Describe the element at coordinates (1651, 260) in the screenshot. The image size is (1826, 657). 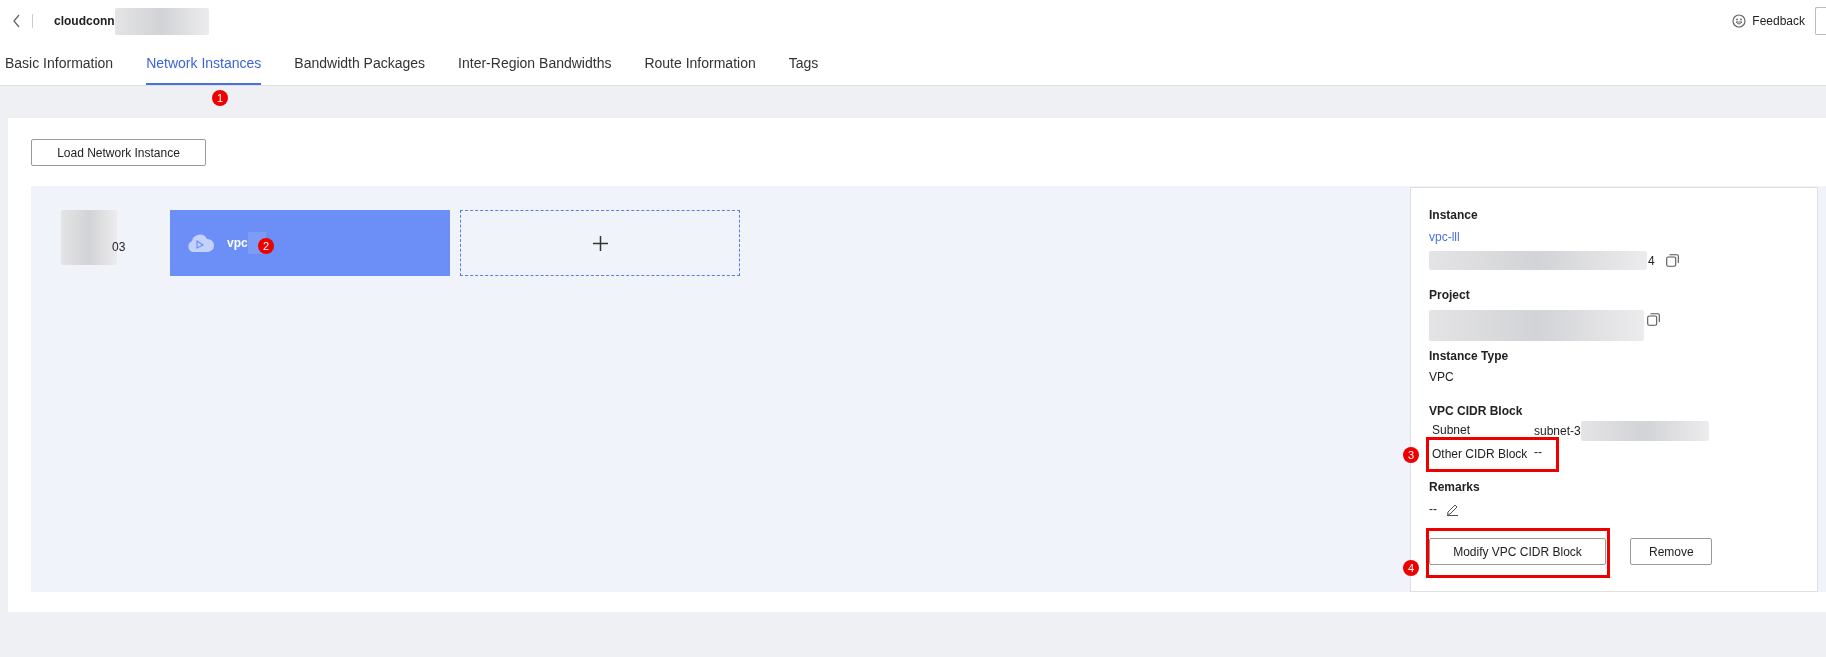
I see `instance-id: 4` at that location.